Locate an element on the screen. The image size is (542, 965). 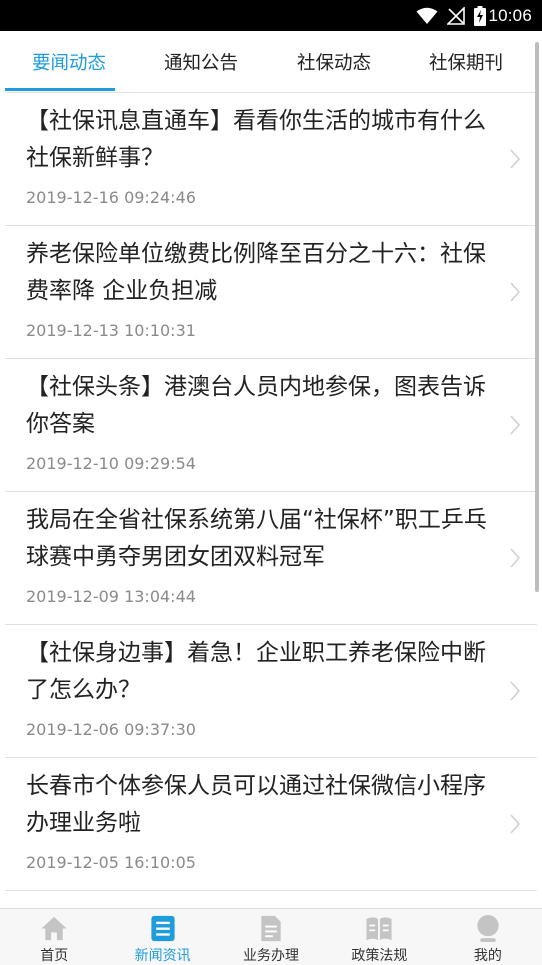
tab-important-news: 要闻动态 is located at coordinates (69, 61).